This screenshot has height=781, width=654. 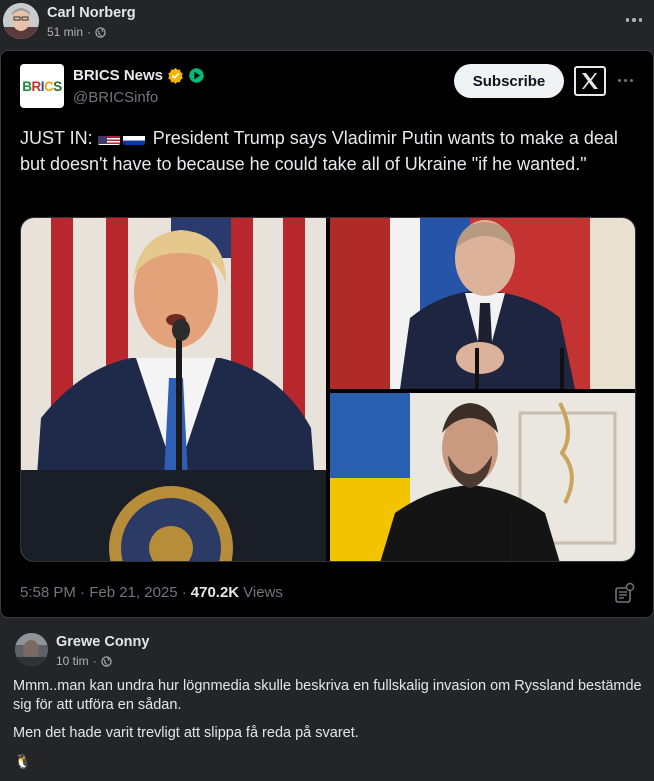 What do you see at coordinates (91, 13) in the screenshot?
I see `author-name: Carl Norberg` at bounding box center [91, 13].